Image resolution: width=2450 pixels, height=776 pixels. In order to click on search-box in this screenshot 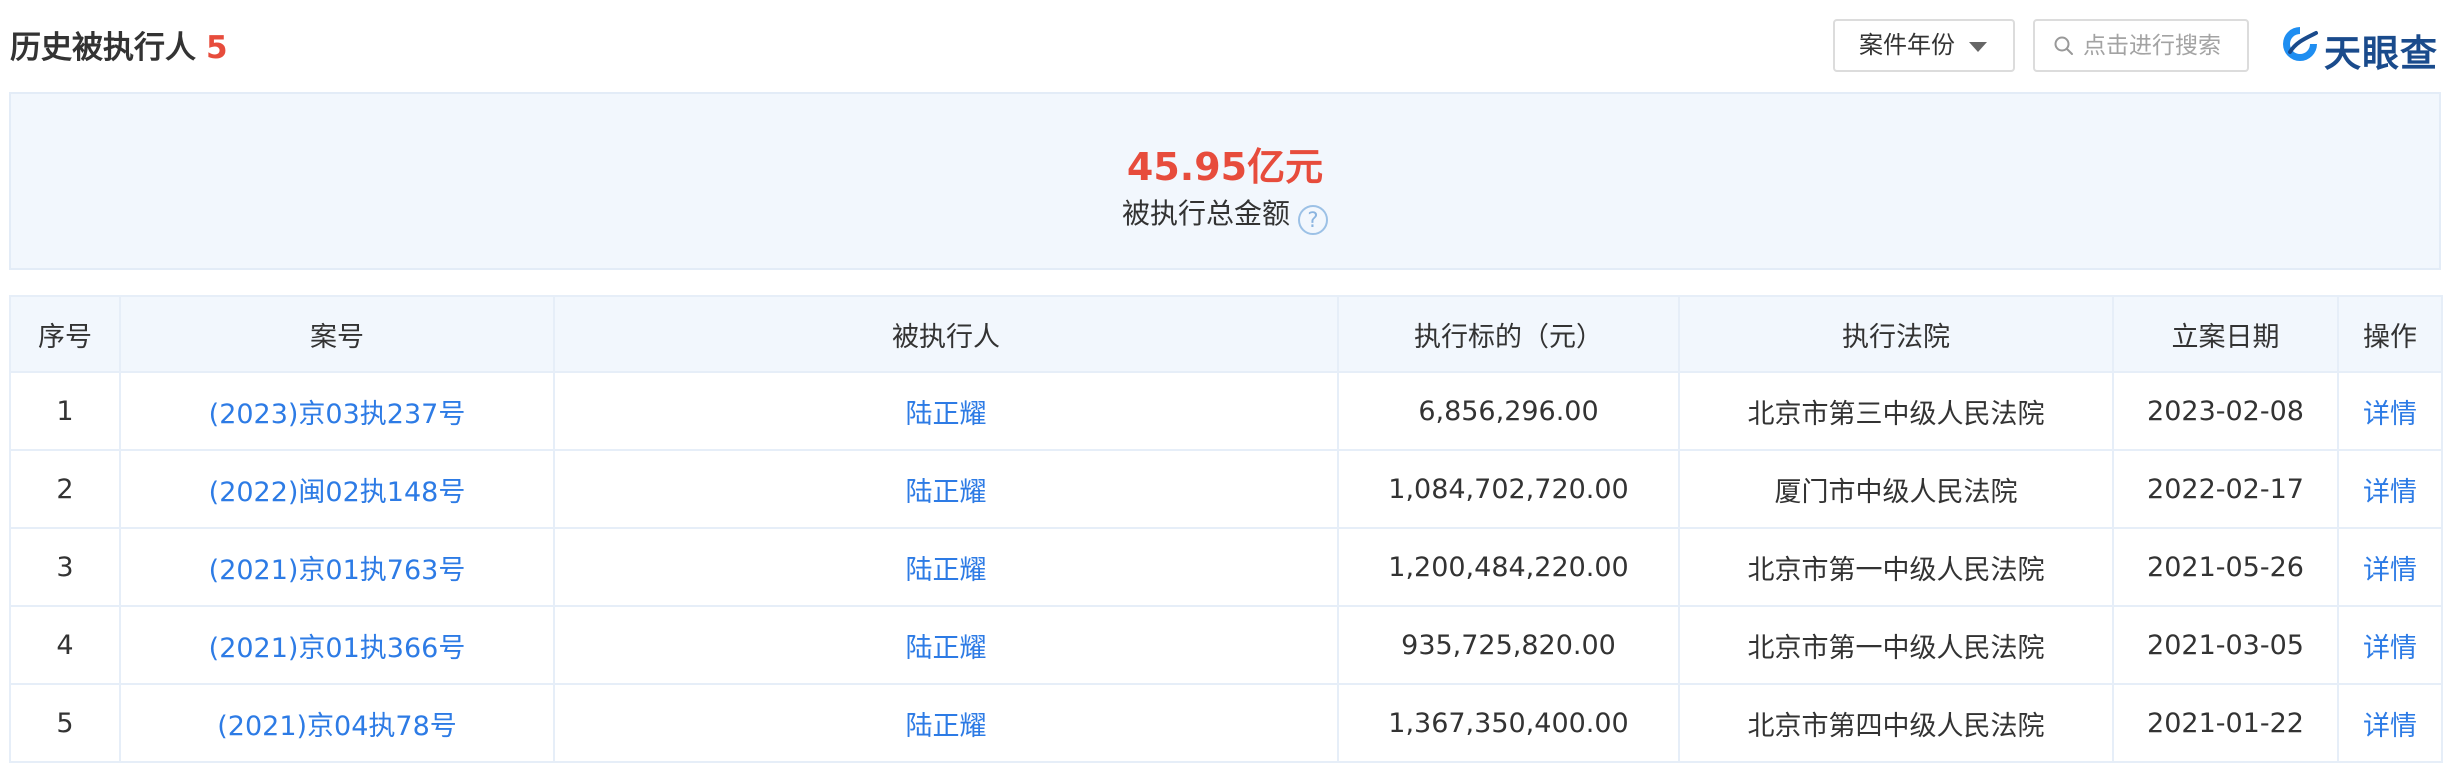, I will do `click(2141, 45)`.